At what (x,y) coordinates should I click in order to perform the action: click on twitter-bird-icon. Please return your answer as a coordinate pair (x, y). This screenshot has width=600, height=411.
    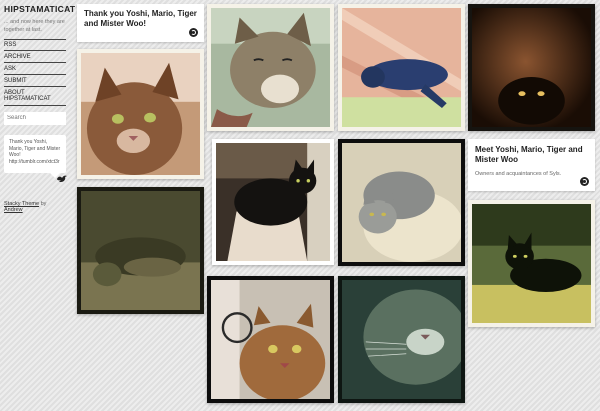
    Looking at the image, I should click on (62, 178).